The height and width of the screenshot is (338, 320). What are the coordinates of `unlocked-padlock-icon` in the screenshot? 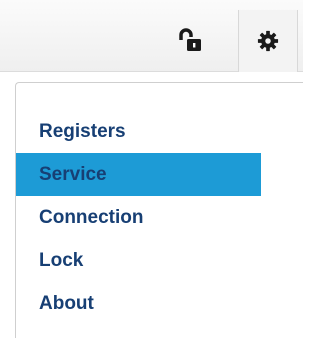 It's located at (190, 39).